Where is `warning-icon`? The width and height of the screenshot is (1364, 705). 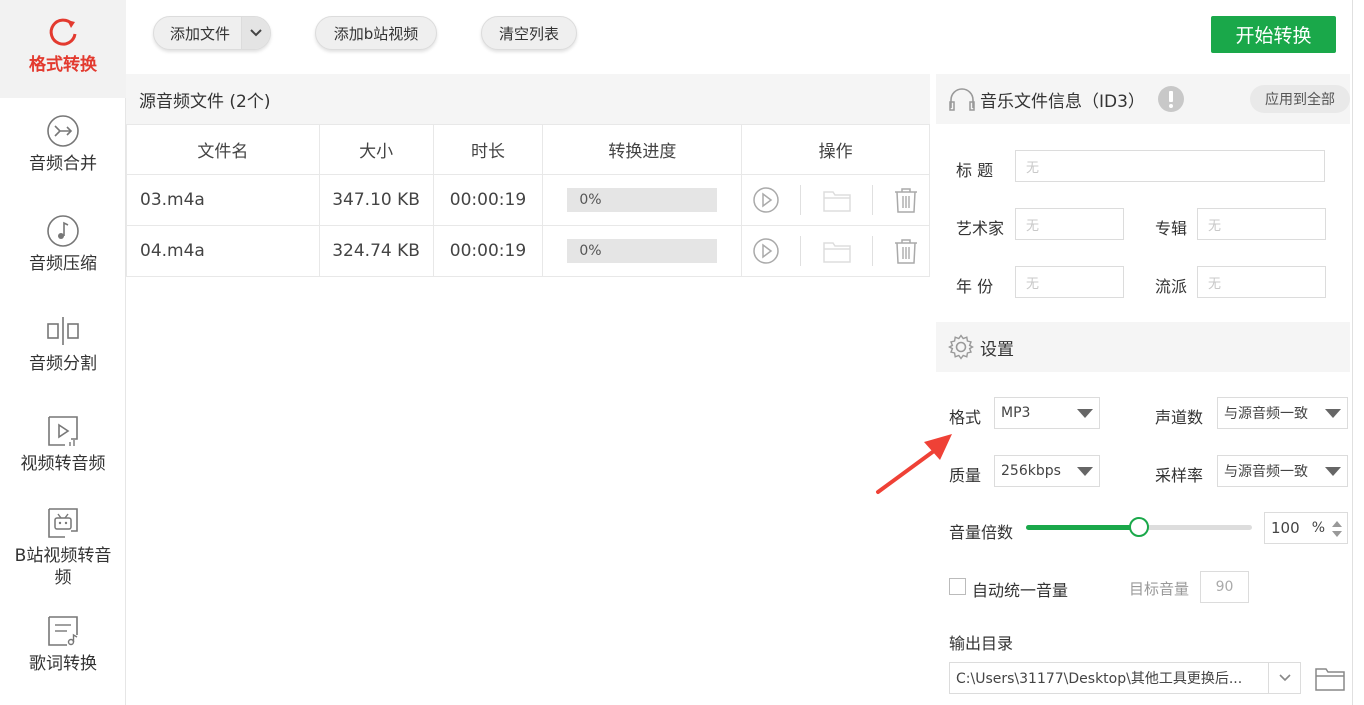 warning-icon is located at coordinates (1171, 99).